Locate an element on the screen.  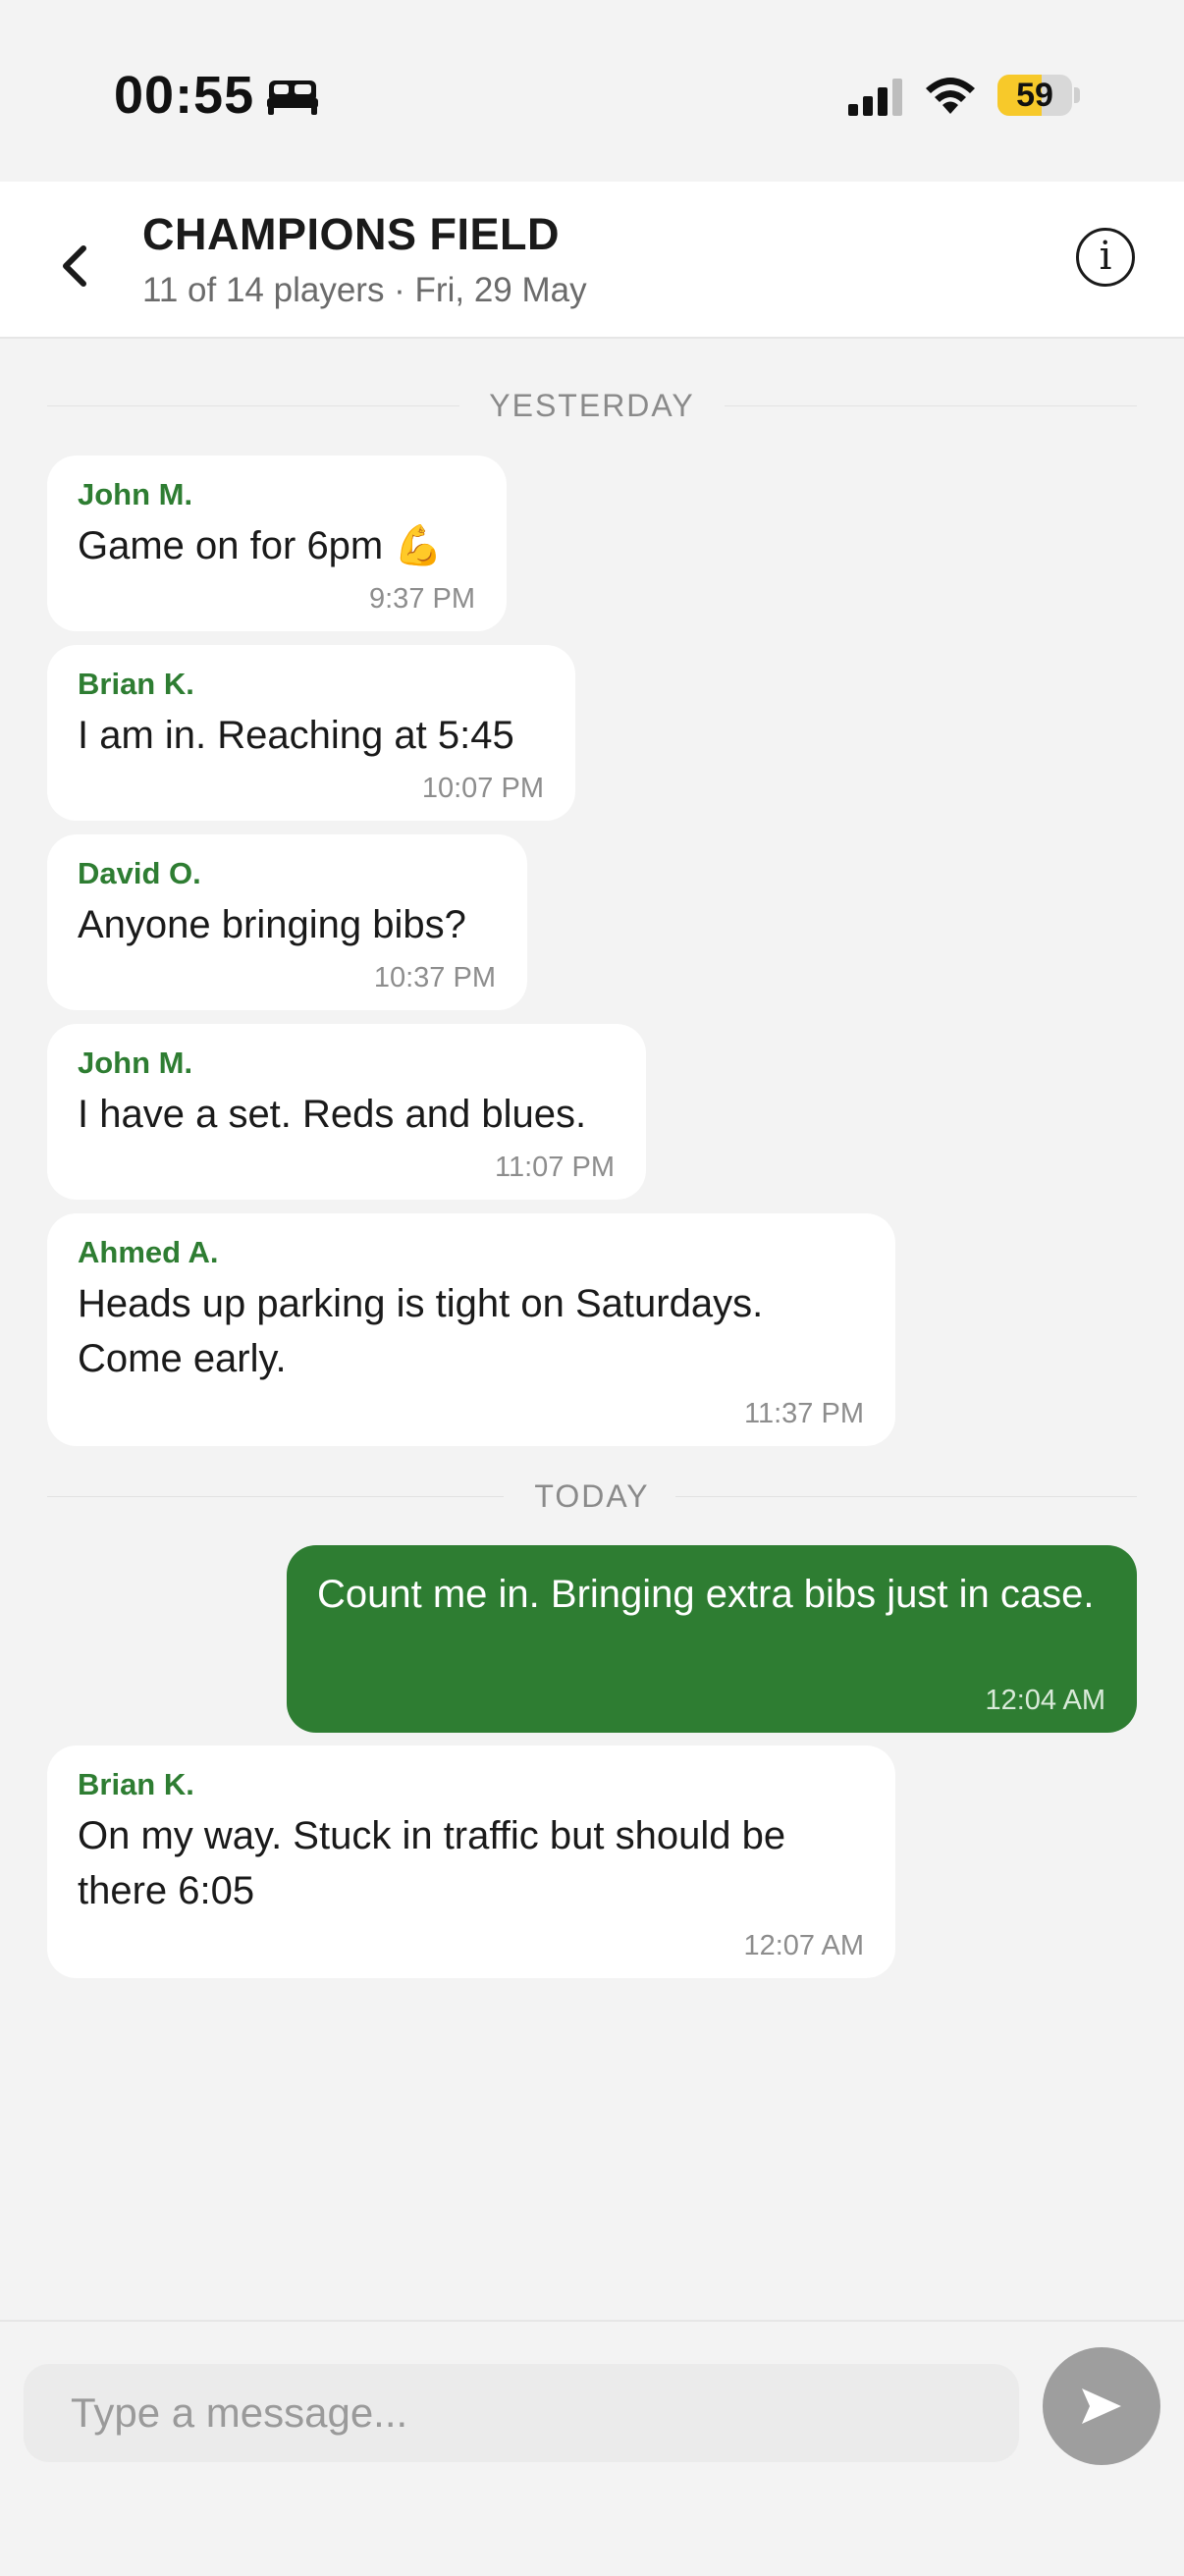
message-time: 10:07 PM is located at coordinates (483, 788).